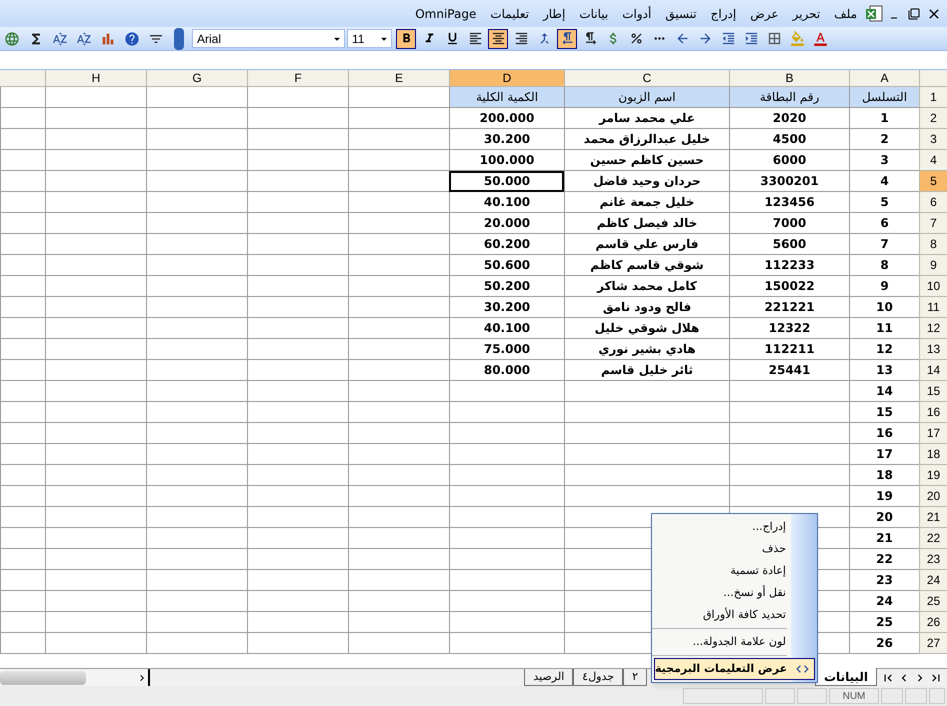  I want to click on row-header: 27, so click(933, 643).